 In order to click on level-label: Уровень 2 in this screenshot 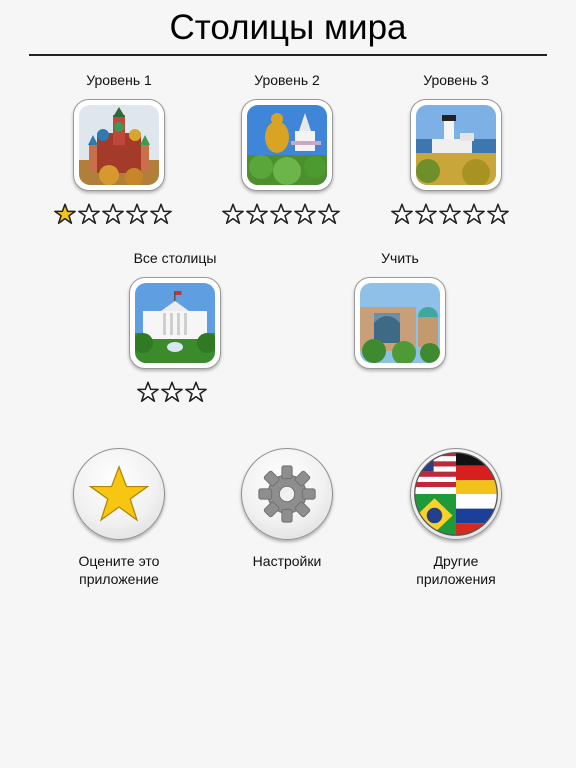, I will do `click(287, 80)`.